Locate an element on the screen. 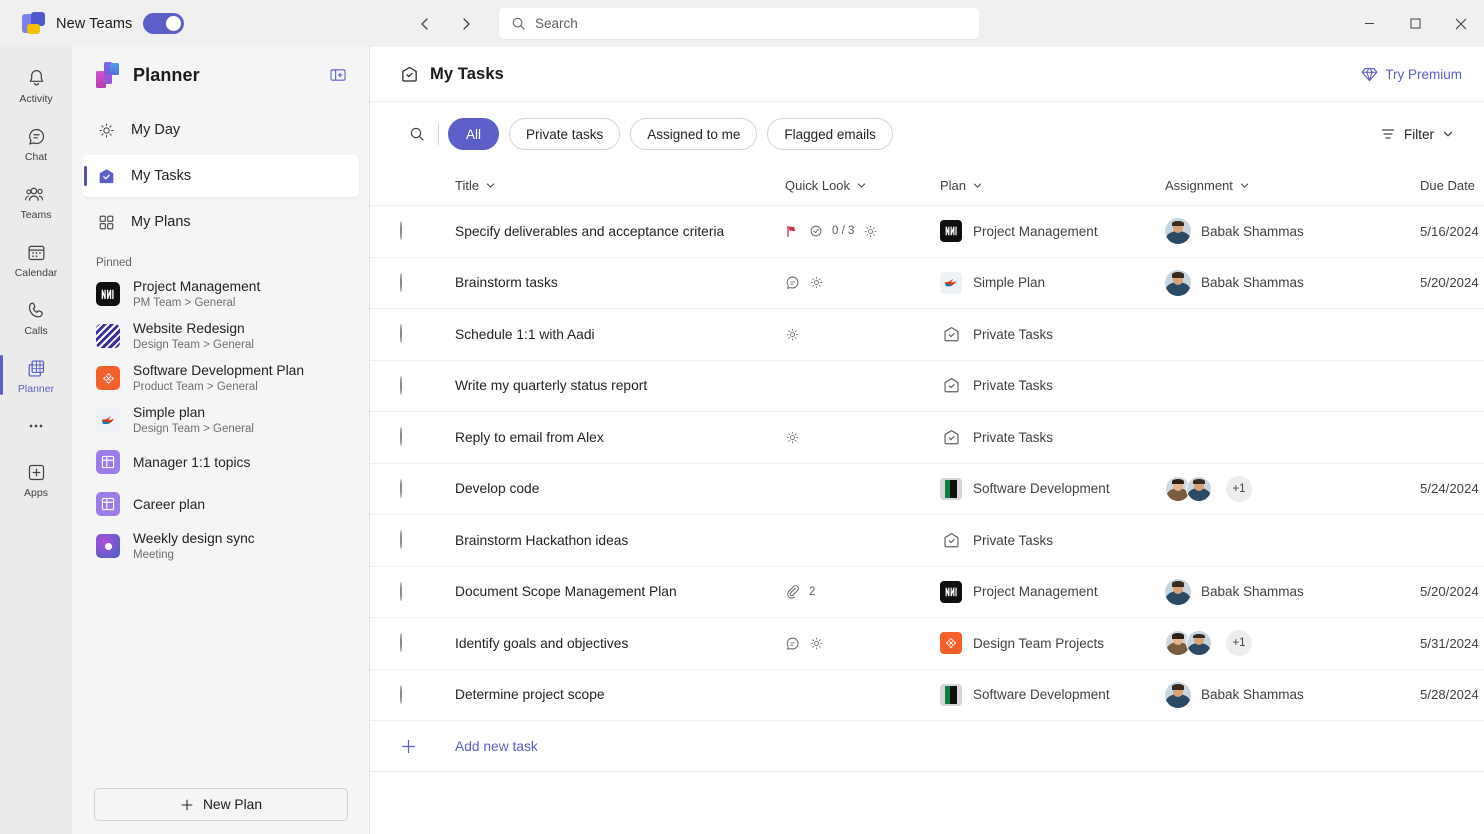 Image resolution: width=1484 pixels, height=834 pixels. pill-label: Assigned to me is located at coordinates (694, 134).